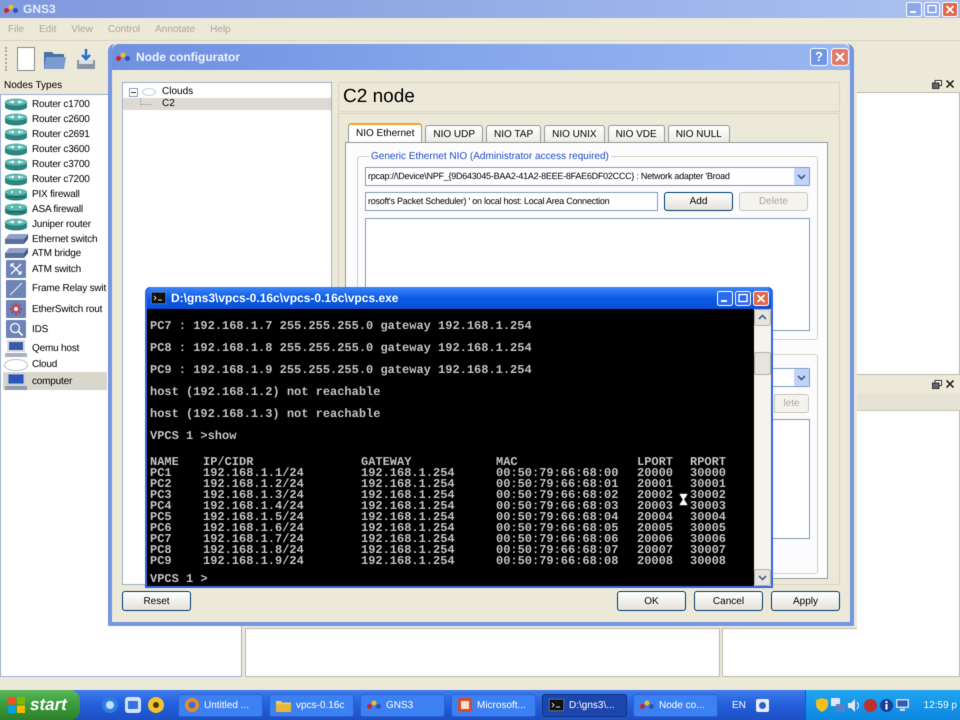  Describe the element at coordinates (227, 92) in the screenshot. I see `tree-item: Clouds` at that location.